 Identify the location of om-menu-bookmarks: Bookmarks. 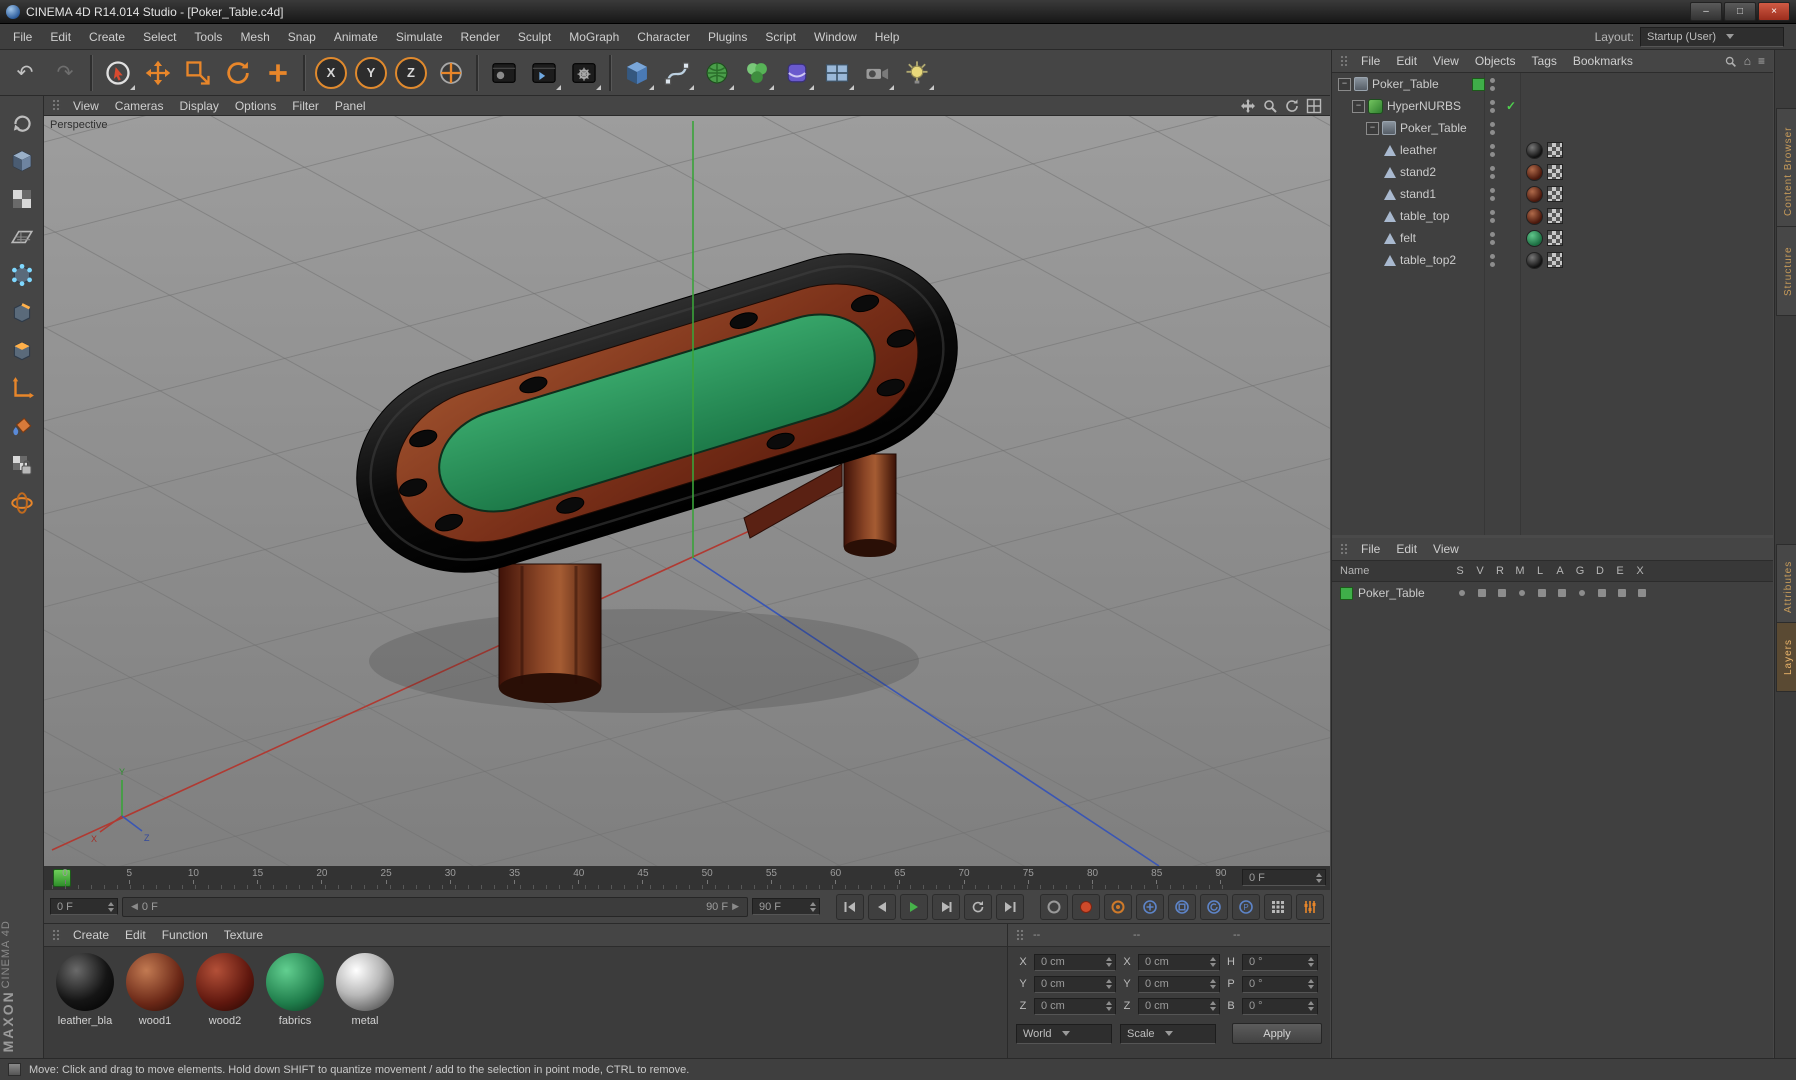
(1603, 61).